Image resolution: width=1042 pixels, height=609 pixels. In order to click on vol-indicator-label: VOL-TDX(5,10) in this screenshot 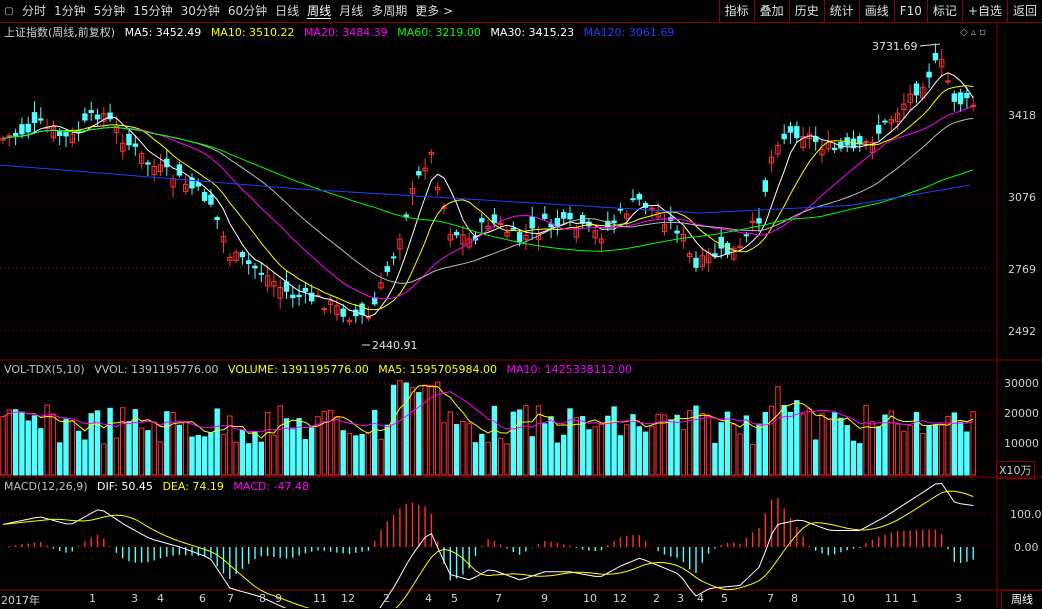, I will do `click(44, 369)`.